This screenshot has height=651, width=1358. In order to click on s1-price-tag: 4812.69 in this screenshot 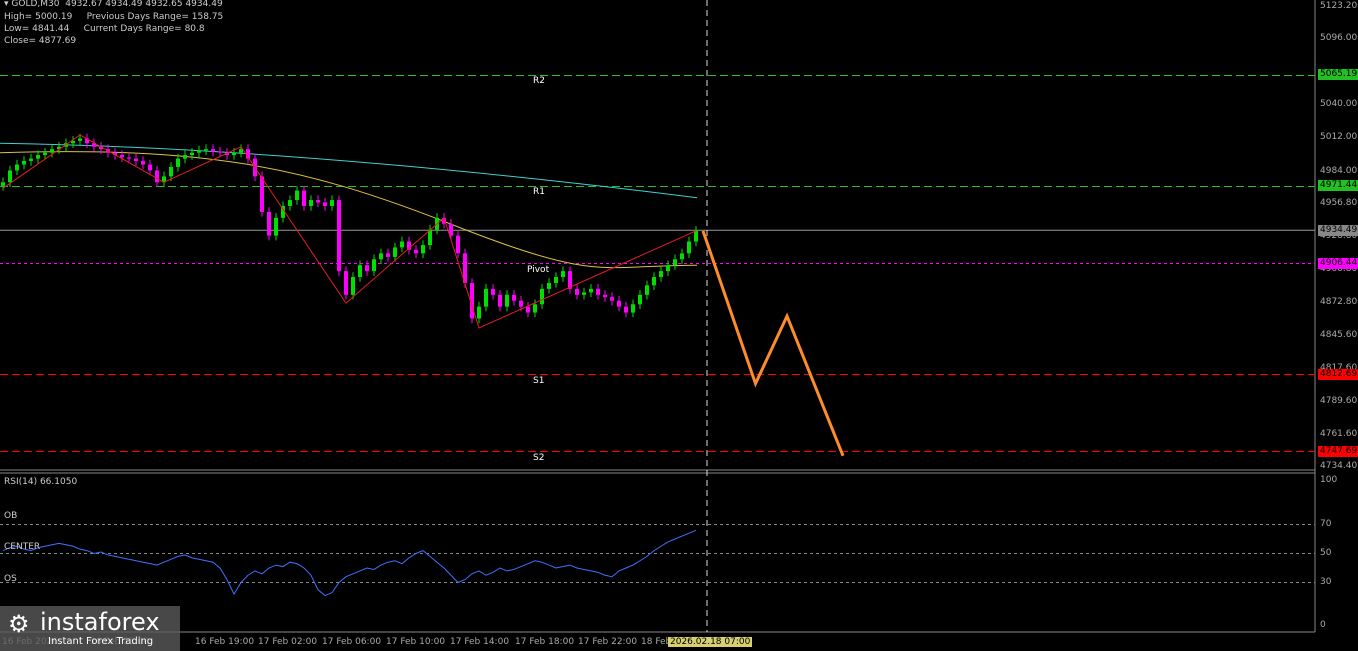, I will do `click(1338, 374)`.